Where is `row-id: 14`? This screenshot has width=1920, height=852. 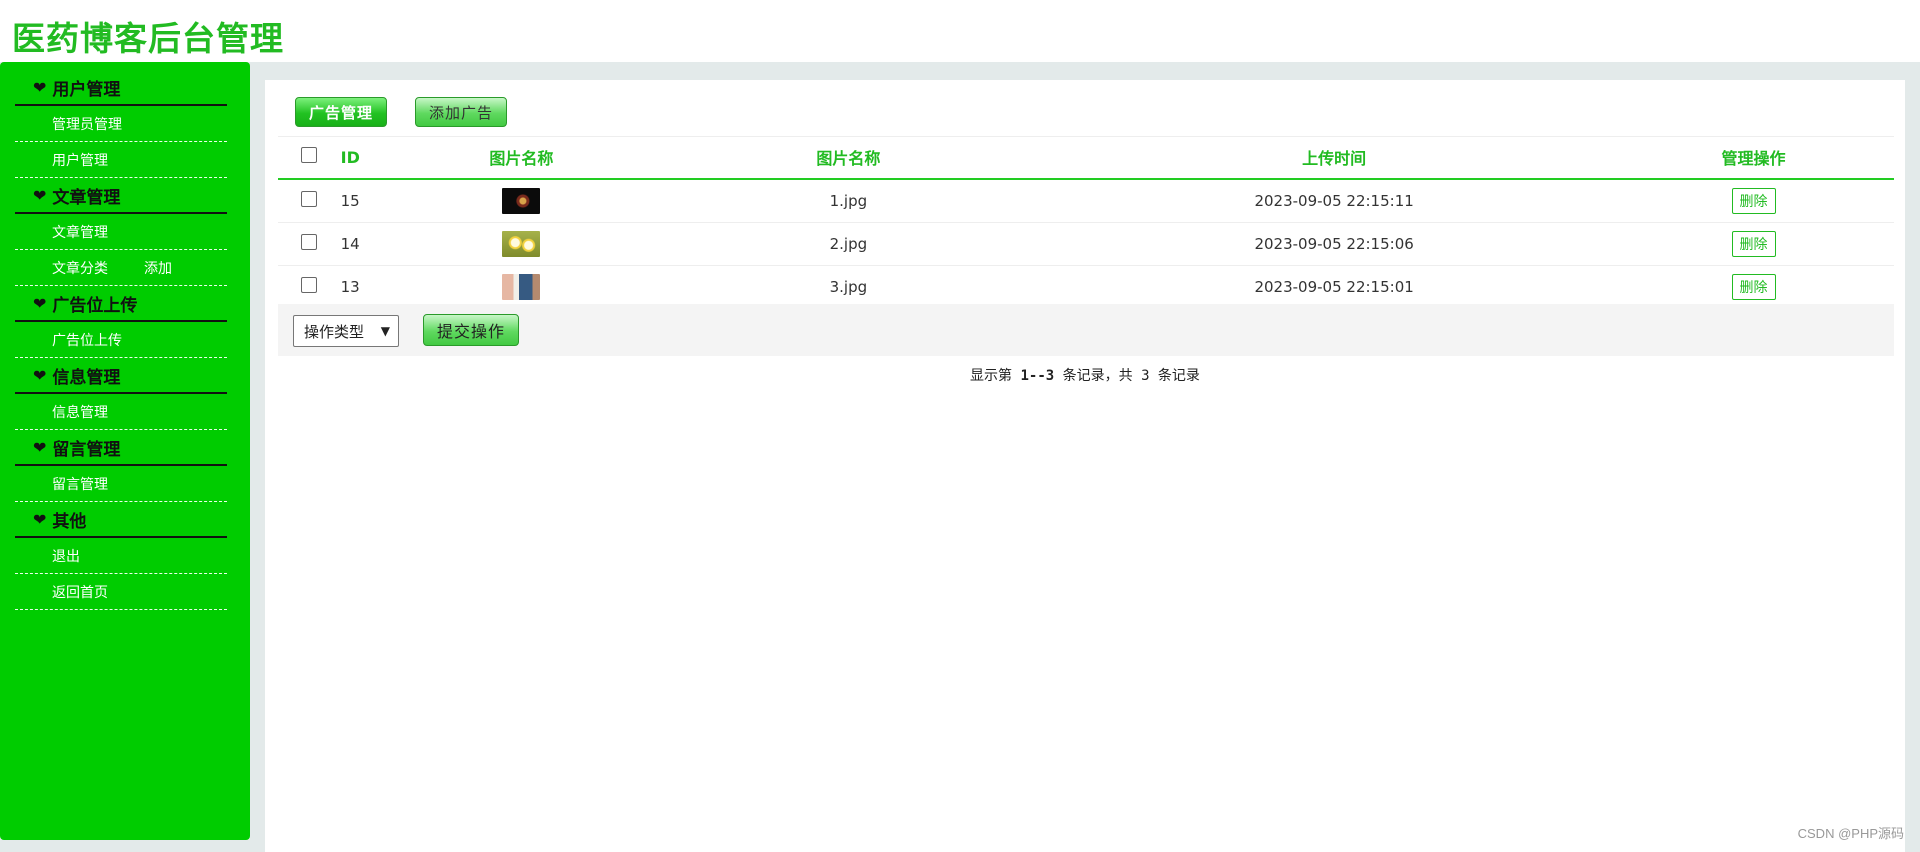
row-id: 14 is located at coordinates (370, 244).